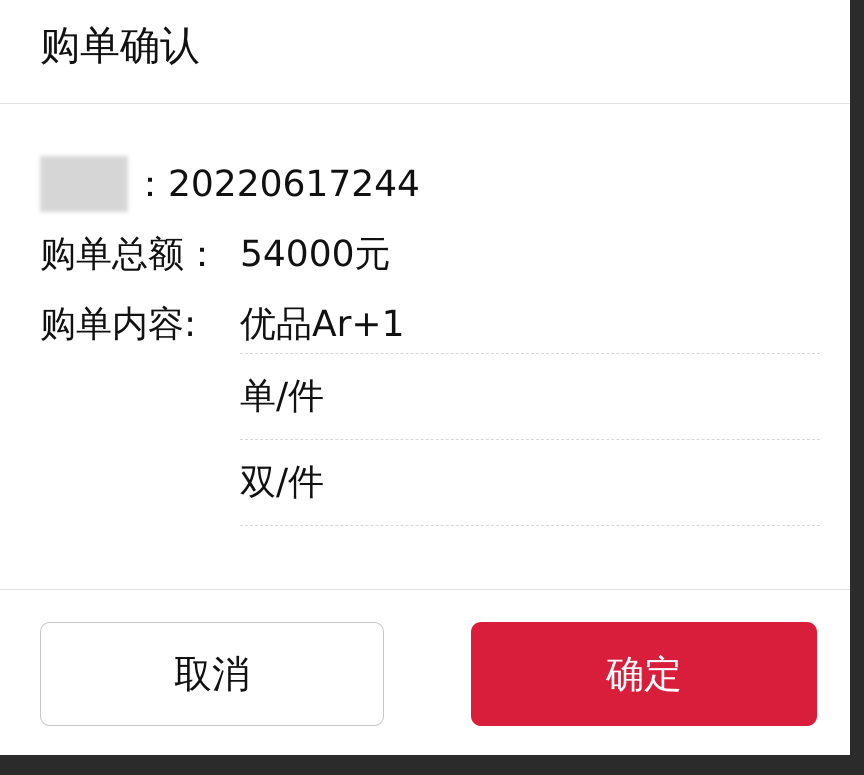  Describe the element at coordinates (322, 324) in the screenshot. I see `field-value: 优品Ar+1` at that location.